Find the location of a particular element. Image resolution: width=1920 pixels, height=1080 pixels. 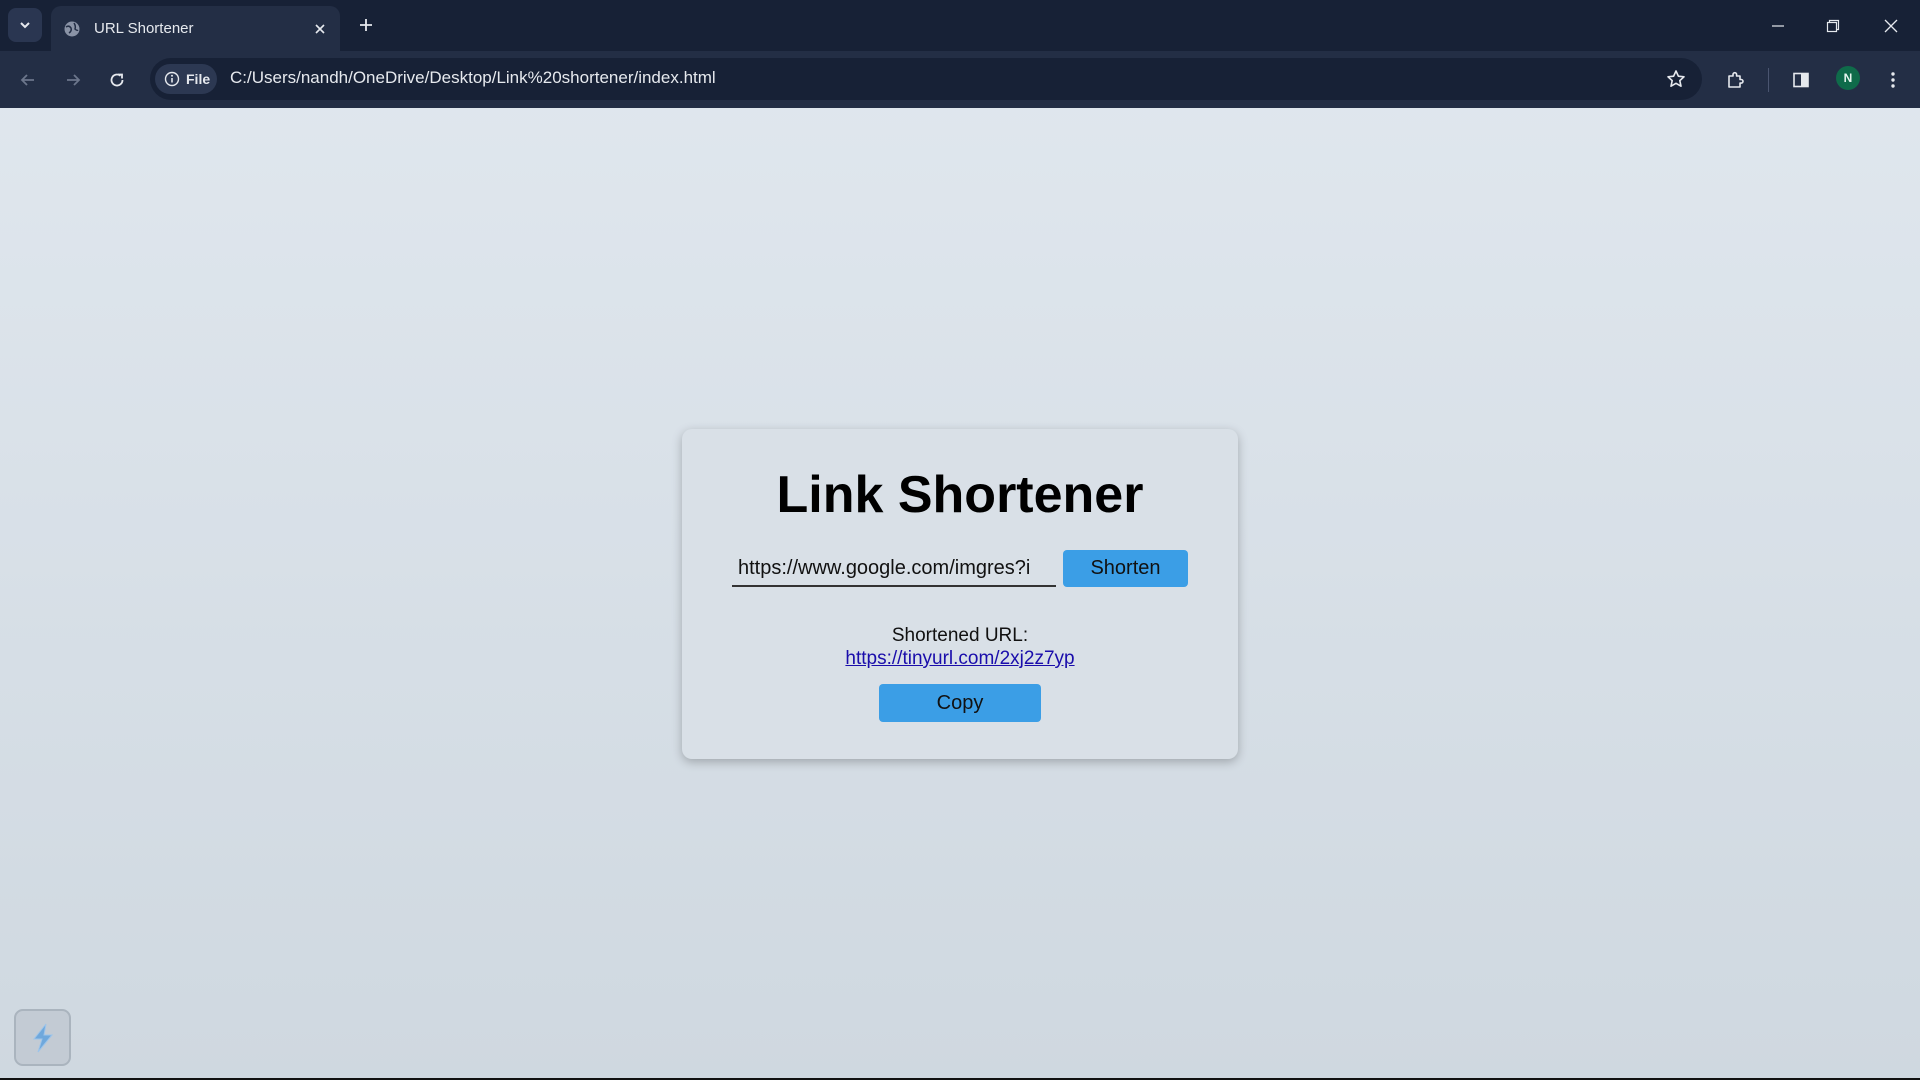

arrow-left-icon is located at coordinates (27, 80).